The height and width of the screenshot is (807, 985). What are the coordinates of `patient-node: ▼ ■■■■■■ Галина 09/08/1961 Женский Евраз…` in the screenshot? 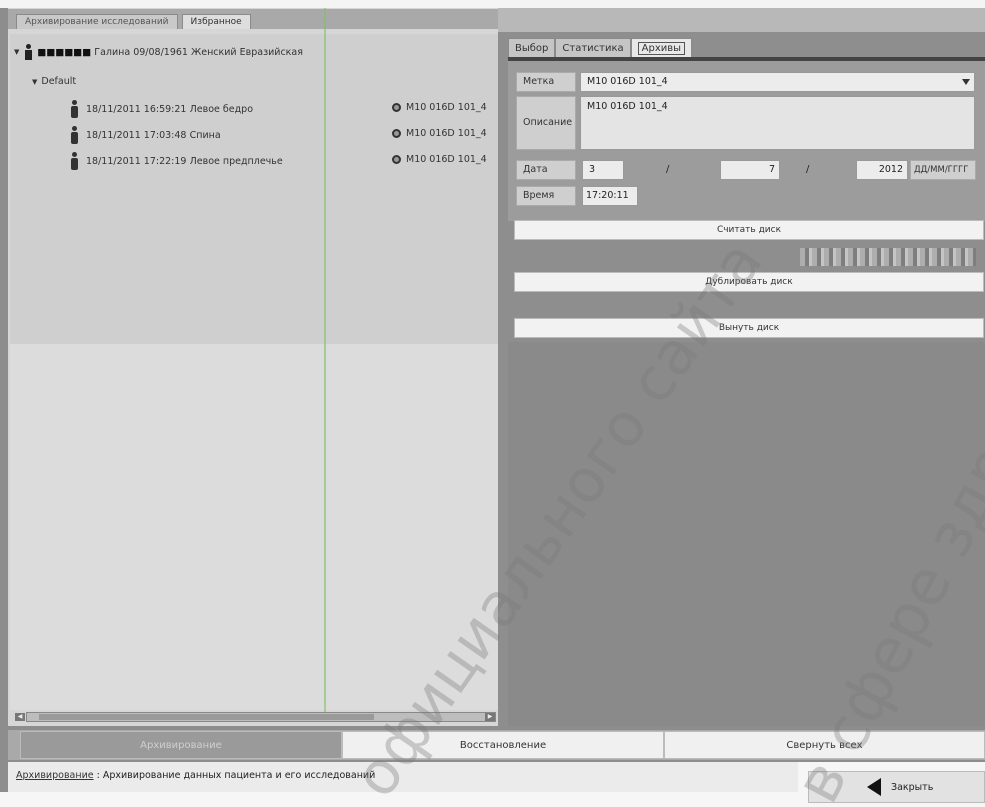 It's located at (158, 52).